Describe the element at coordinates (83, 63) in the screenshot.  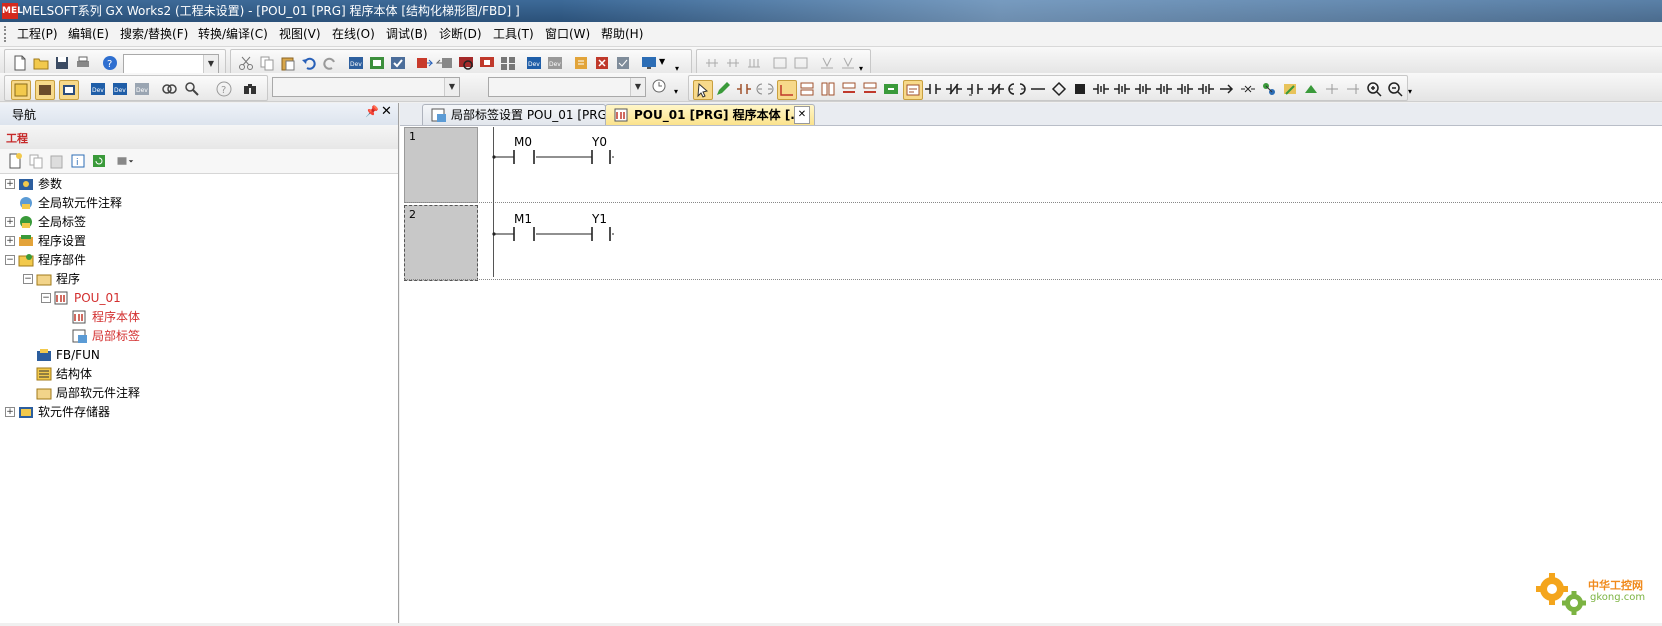
I see `print-icon` at that location.